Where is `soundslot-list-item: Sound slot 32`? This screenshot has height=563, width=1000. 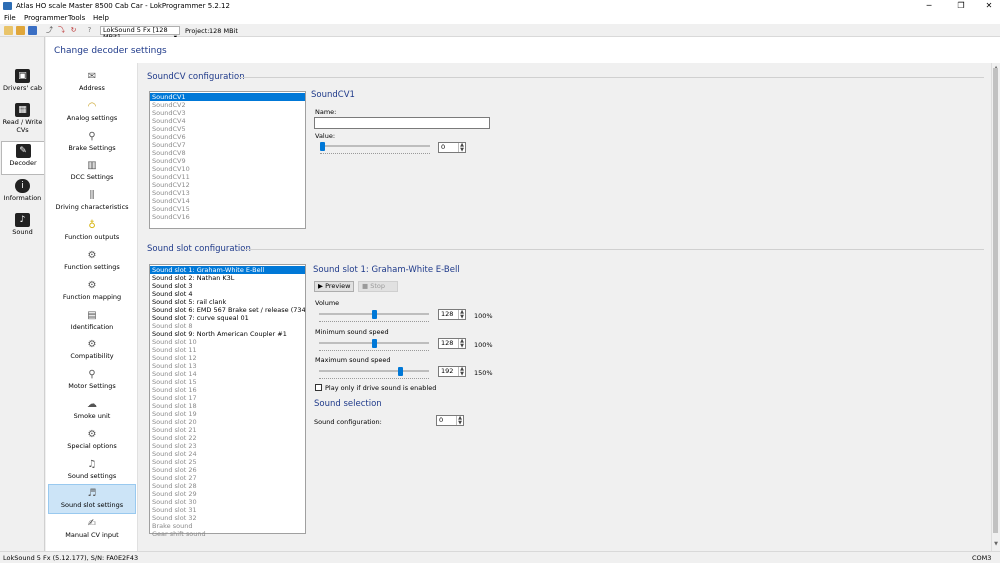 soundslot-list-item: Sound slot 32 is located at coordinates (227, 518).